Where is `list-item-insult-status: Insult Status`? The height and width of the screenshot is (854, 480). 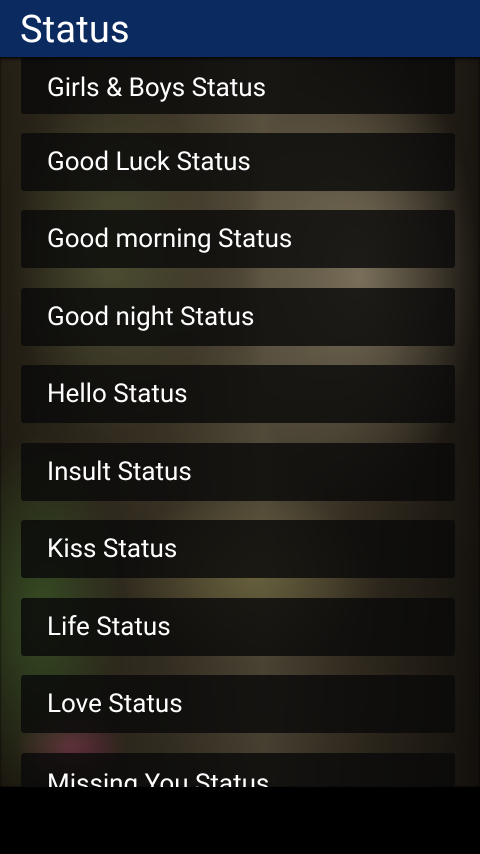
list-item-insult-status: Insult Status is located at coordinates (238, 472).